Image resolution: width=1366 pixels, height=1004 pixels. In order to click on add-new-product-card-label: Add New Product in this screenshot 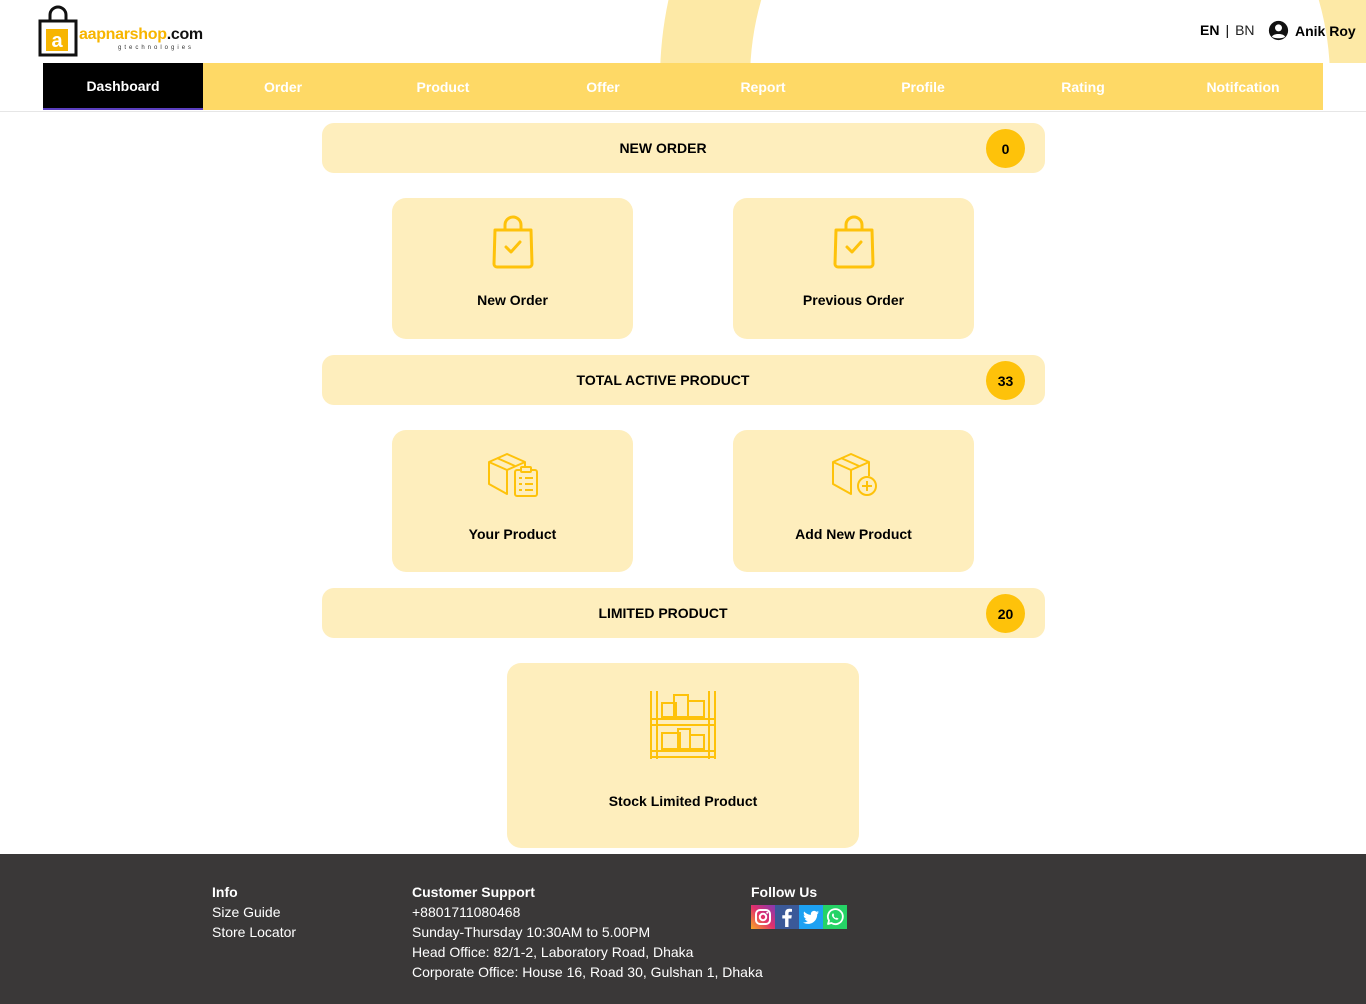, I will do `click(853, 534)`.